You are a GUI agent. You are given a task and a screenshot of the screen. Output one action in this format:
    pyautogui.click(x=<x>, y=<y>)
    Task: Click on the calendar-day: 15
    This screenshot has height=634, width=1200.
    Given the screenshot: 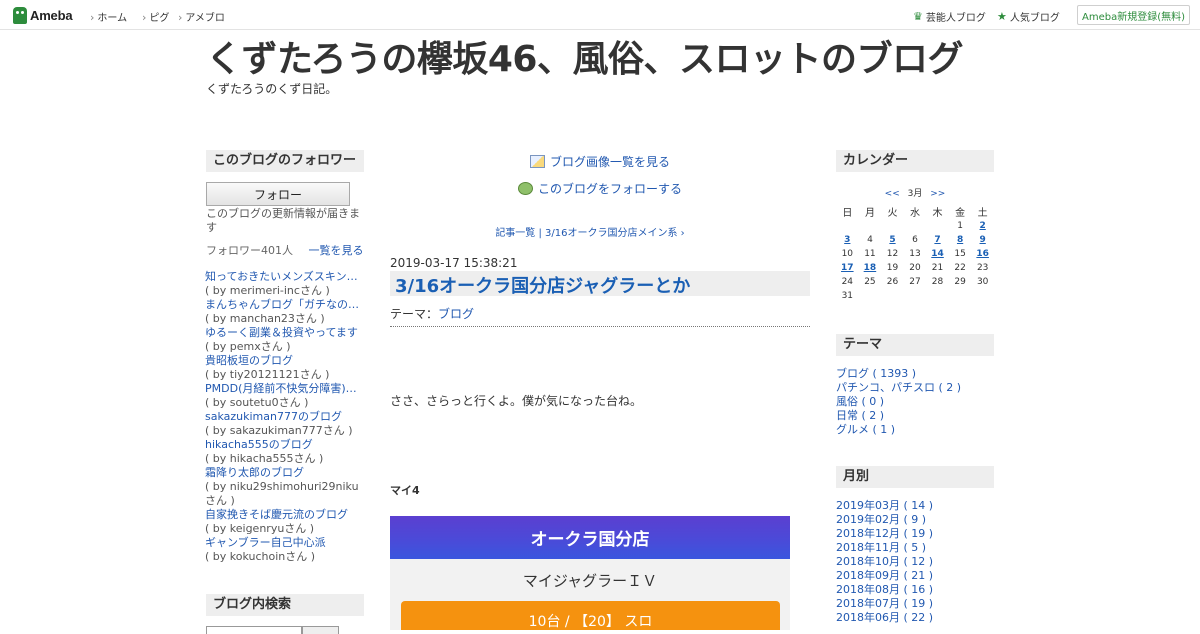 What is the action you would take?
    pyautogui.click(x=960, y=254)
    